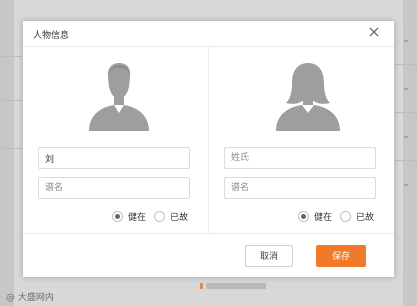 Image resolution: width=417 pixels, height=306 pixels. Describe the element at coordinates (322, 217) in the screenshot. I see `mother-status-alive-label: 健在` at that location.